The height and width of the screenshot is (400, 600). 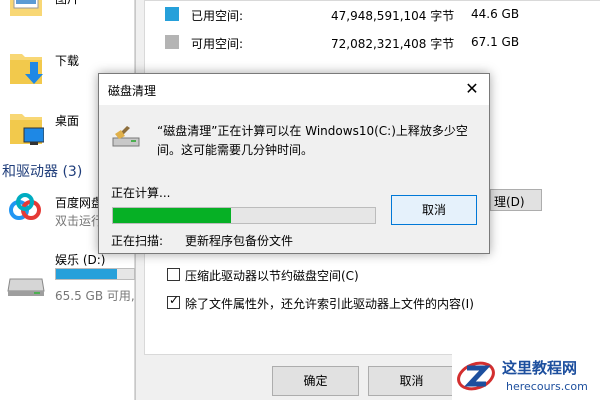 I want to click on used-space-bytes: 47,948,591,104 字节, so click(x=393, y=16).